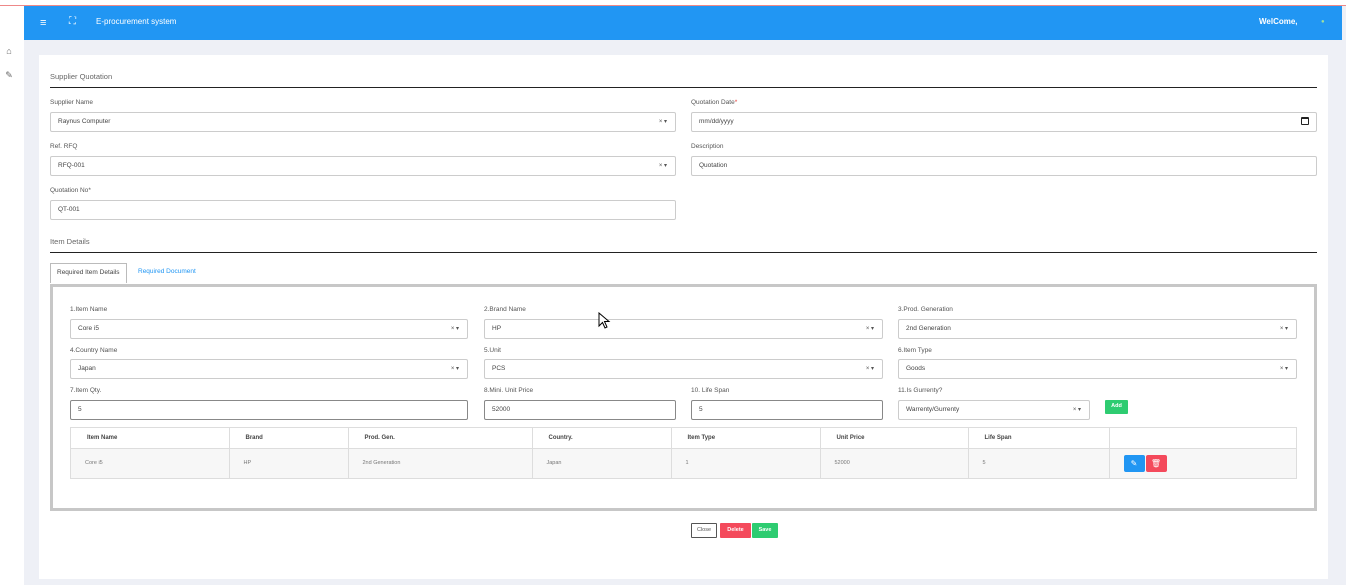 Image resolution: width=1346 pixels, height=585 pixels. I want to click on quotation-date-label: Quotation Date*, so click(714, 102).